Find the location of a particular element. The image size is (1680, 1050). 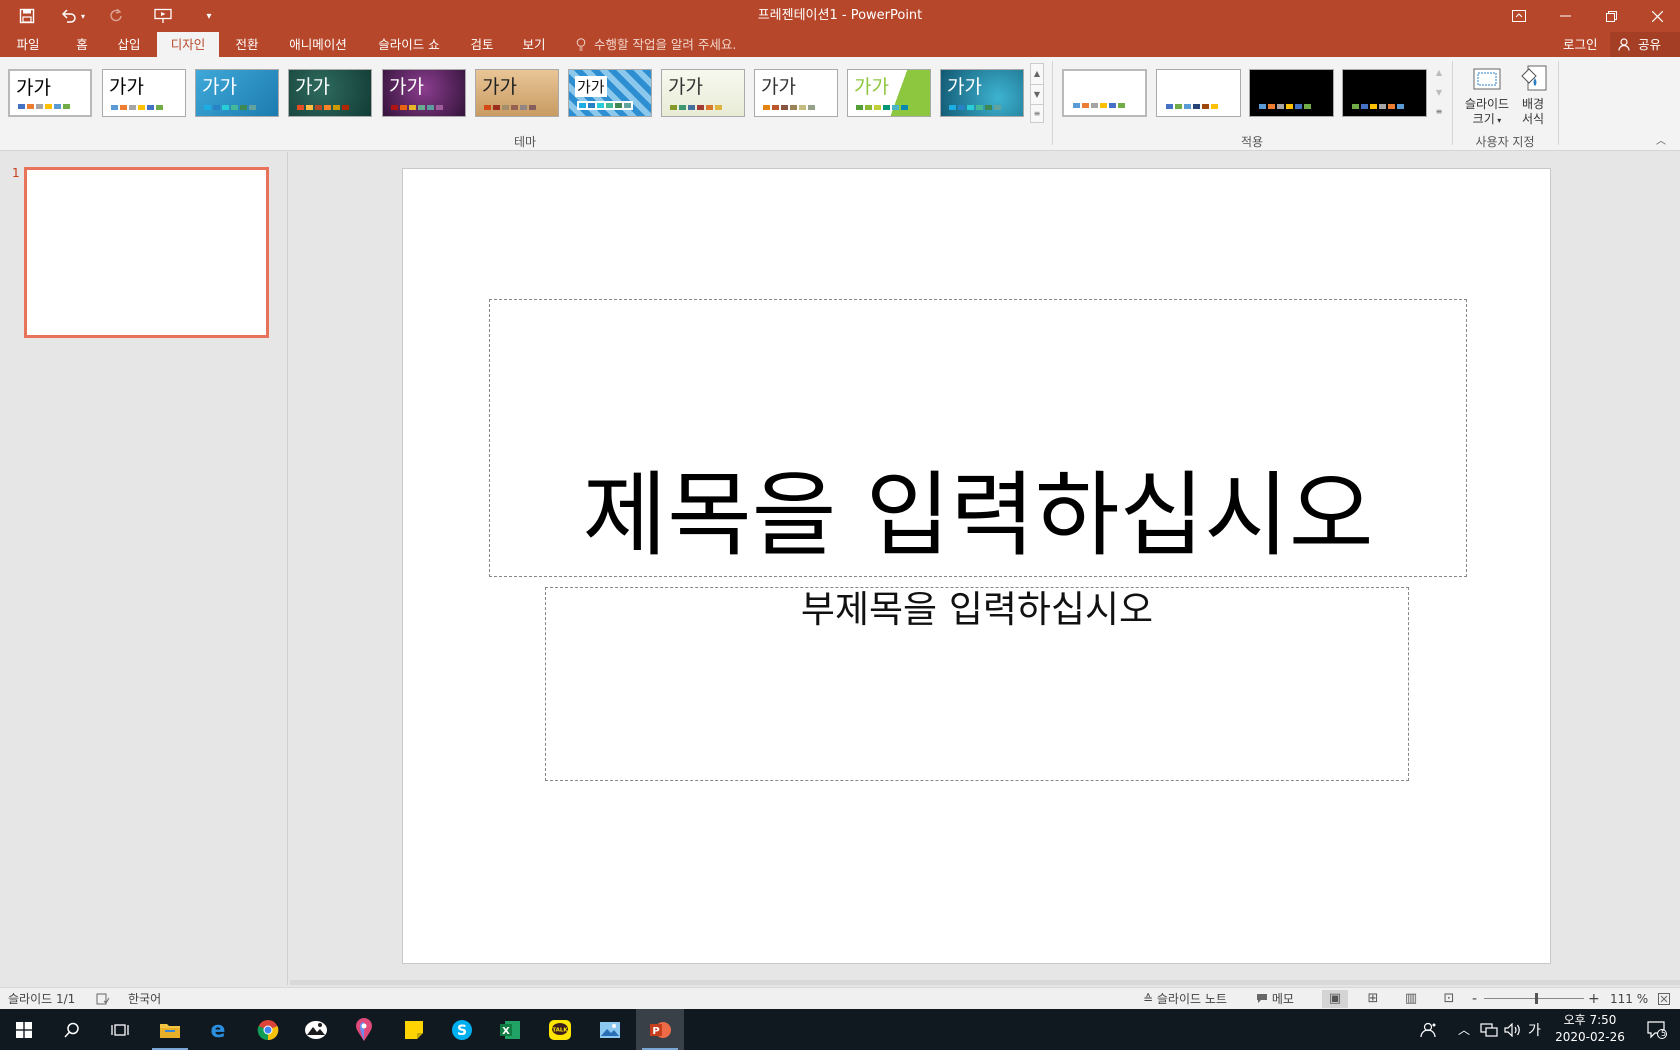

comment-icon is located at coordinates (1264, 999).